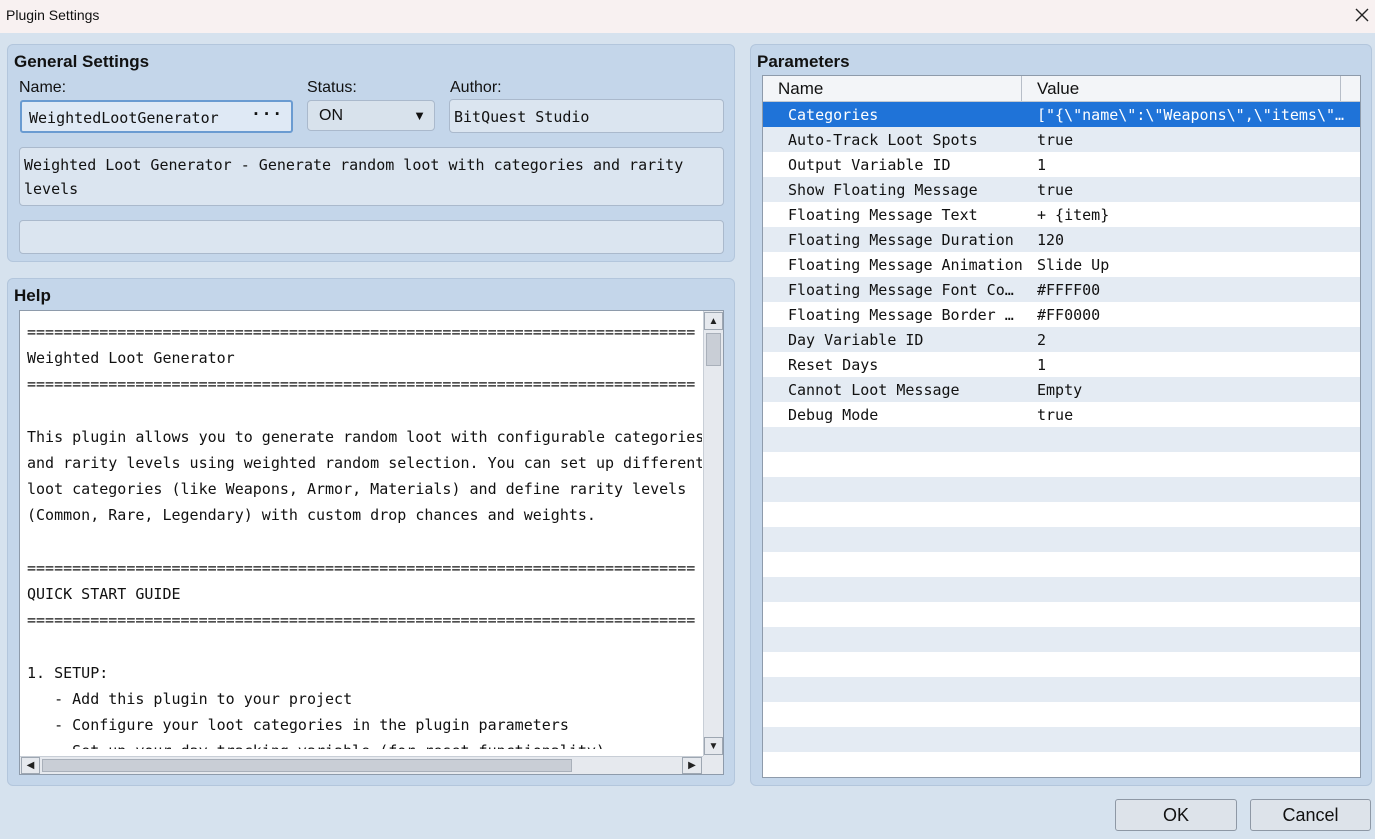 This screenshot has width=1375, height=839. Describe the element at coordinates (883, 140) in the screenshot. I see `parameter-name: Auto-Track Loot Spots` at that location.